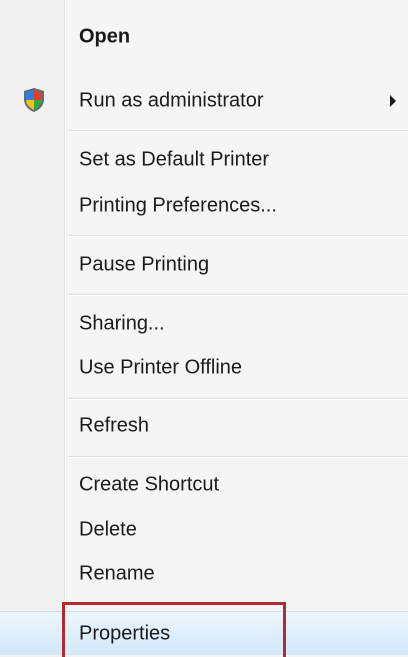  Describe the element at coordinates (161, 367) in the screenshot. I see `menu-item-label: Use Printer Offline` at that location.